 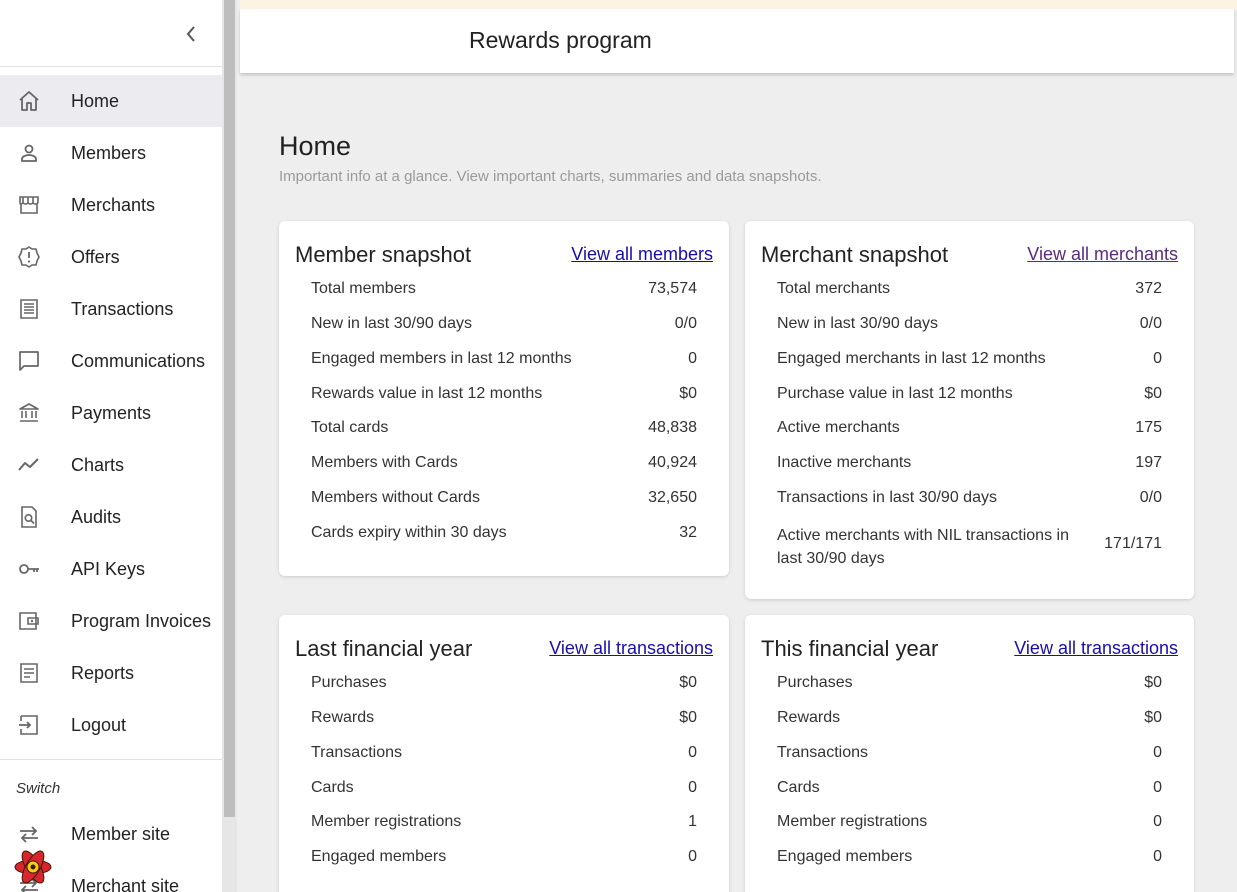 I want to click on stat-label: Members with Cards, so click(x=384, y=463).